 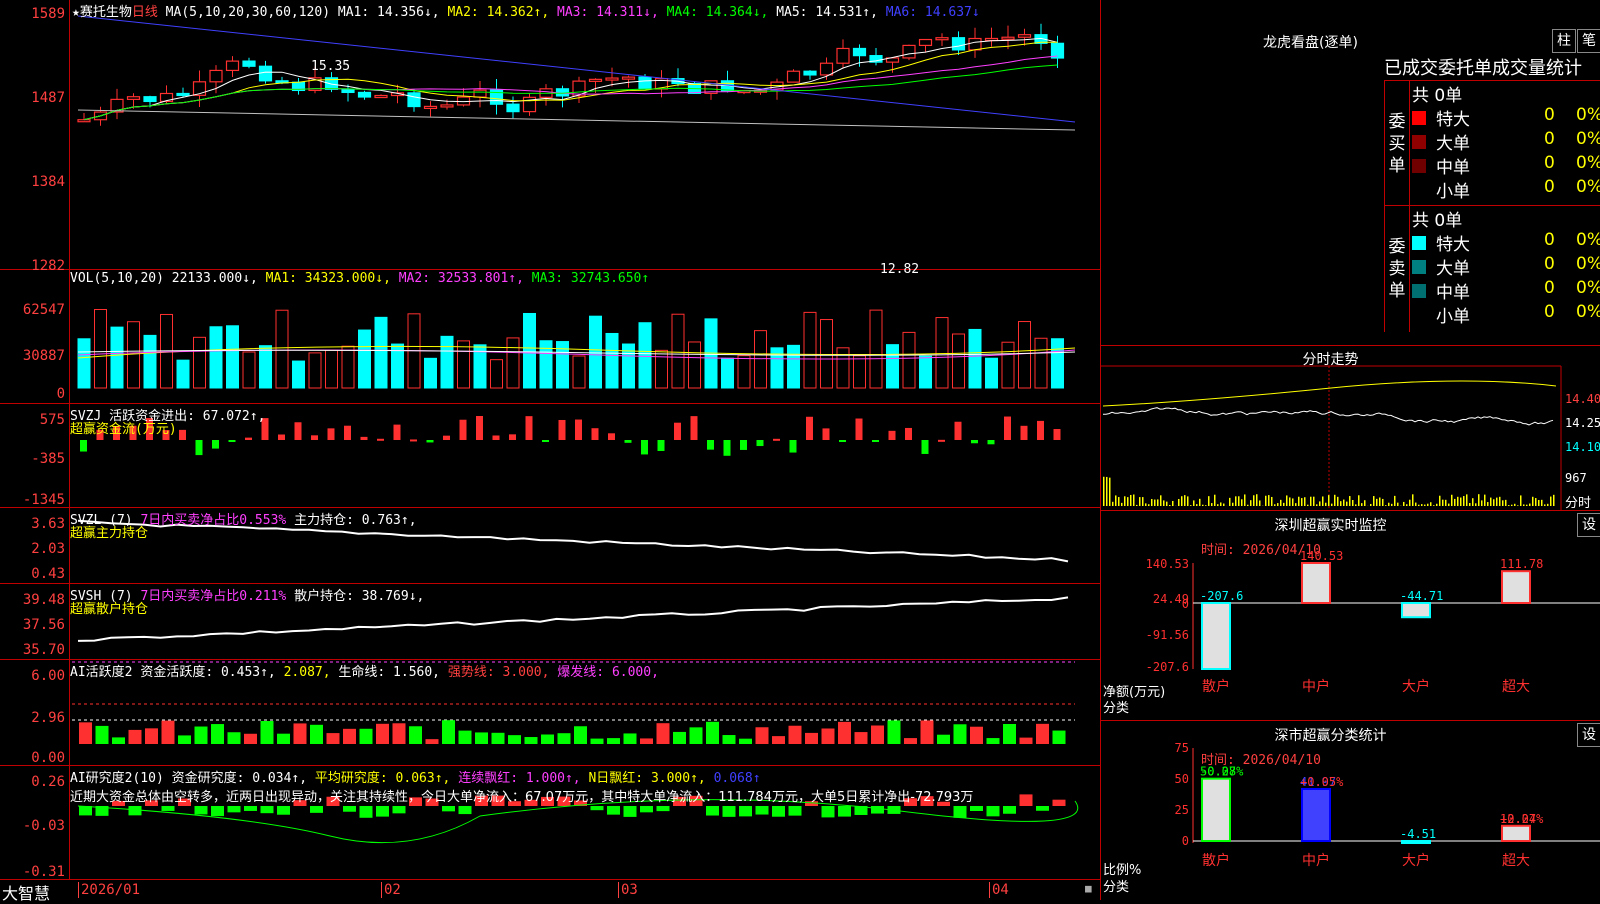 What do you see at coordinates (1564, 41) in the screenshot?
I see `bar-view-button: 柱` at bounding box center [1564, 41].